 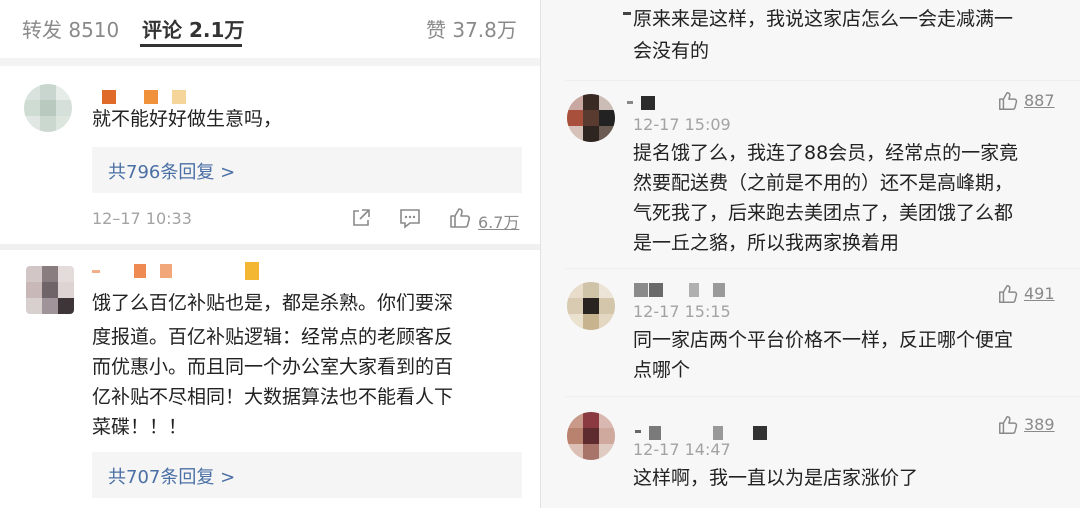 I want to click on comment-separator, so click(x=270, y=247).